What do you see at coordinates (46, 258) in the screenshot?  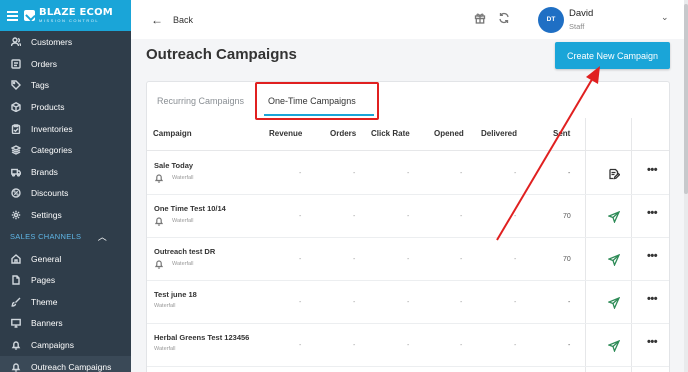 I see `sidebar-item-label: General` at bounding box center [46, 258].